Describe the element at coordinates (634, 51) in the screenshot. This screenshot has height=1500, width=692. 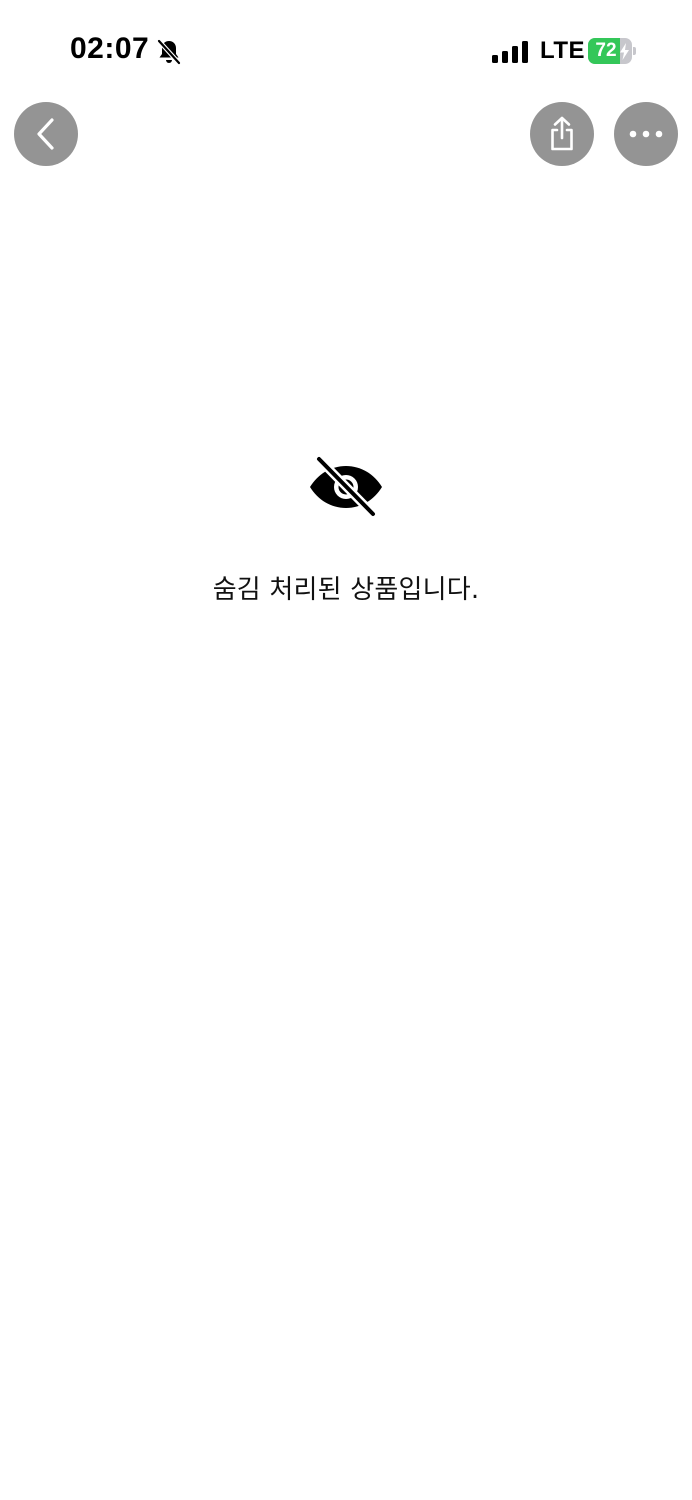
I see `battery-nub` at that location.